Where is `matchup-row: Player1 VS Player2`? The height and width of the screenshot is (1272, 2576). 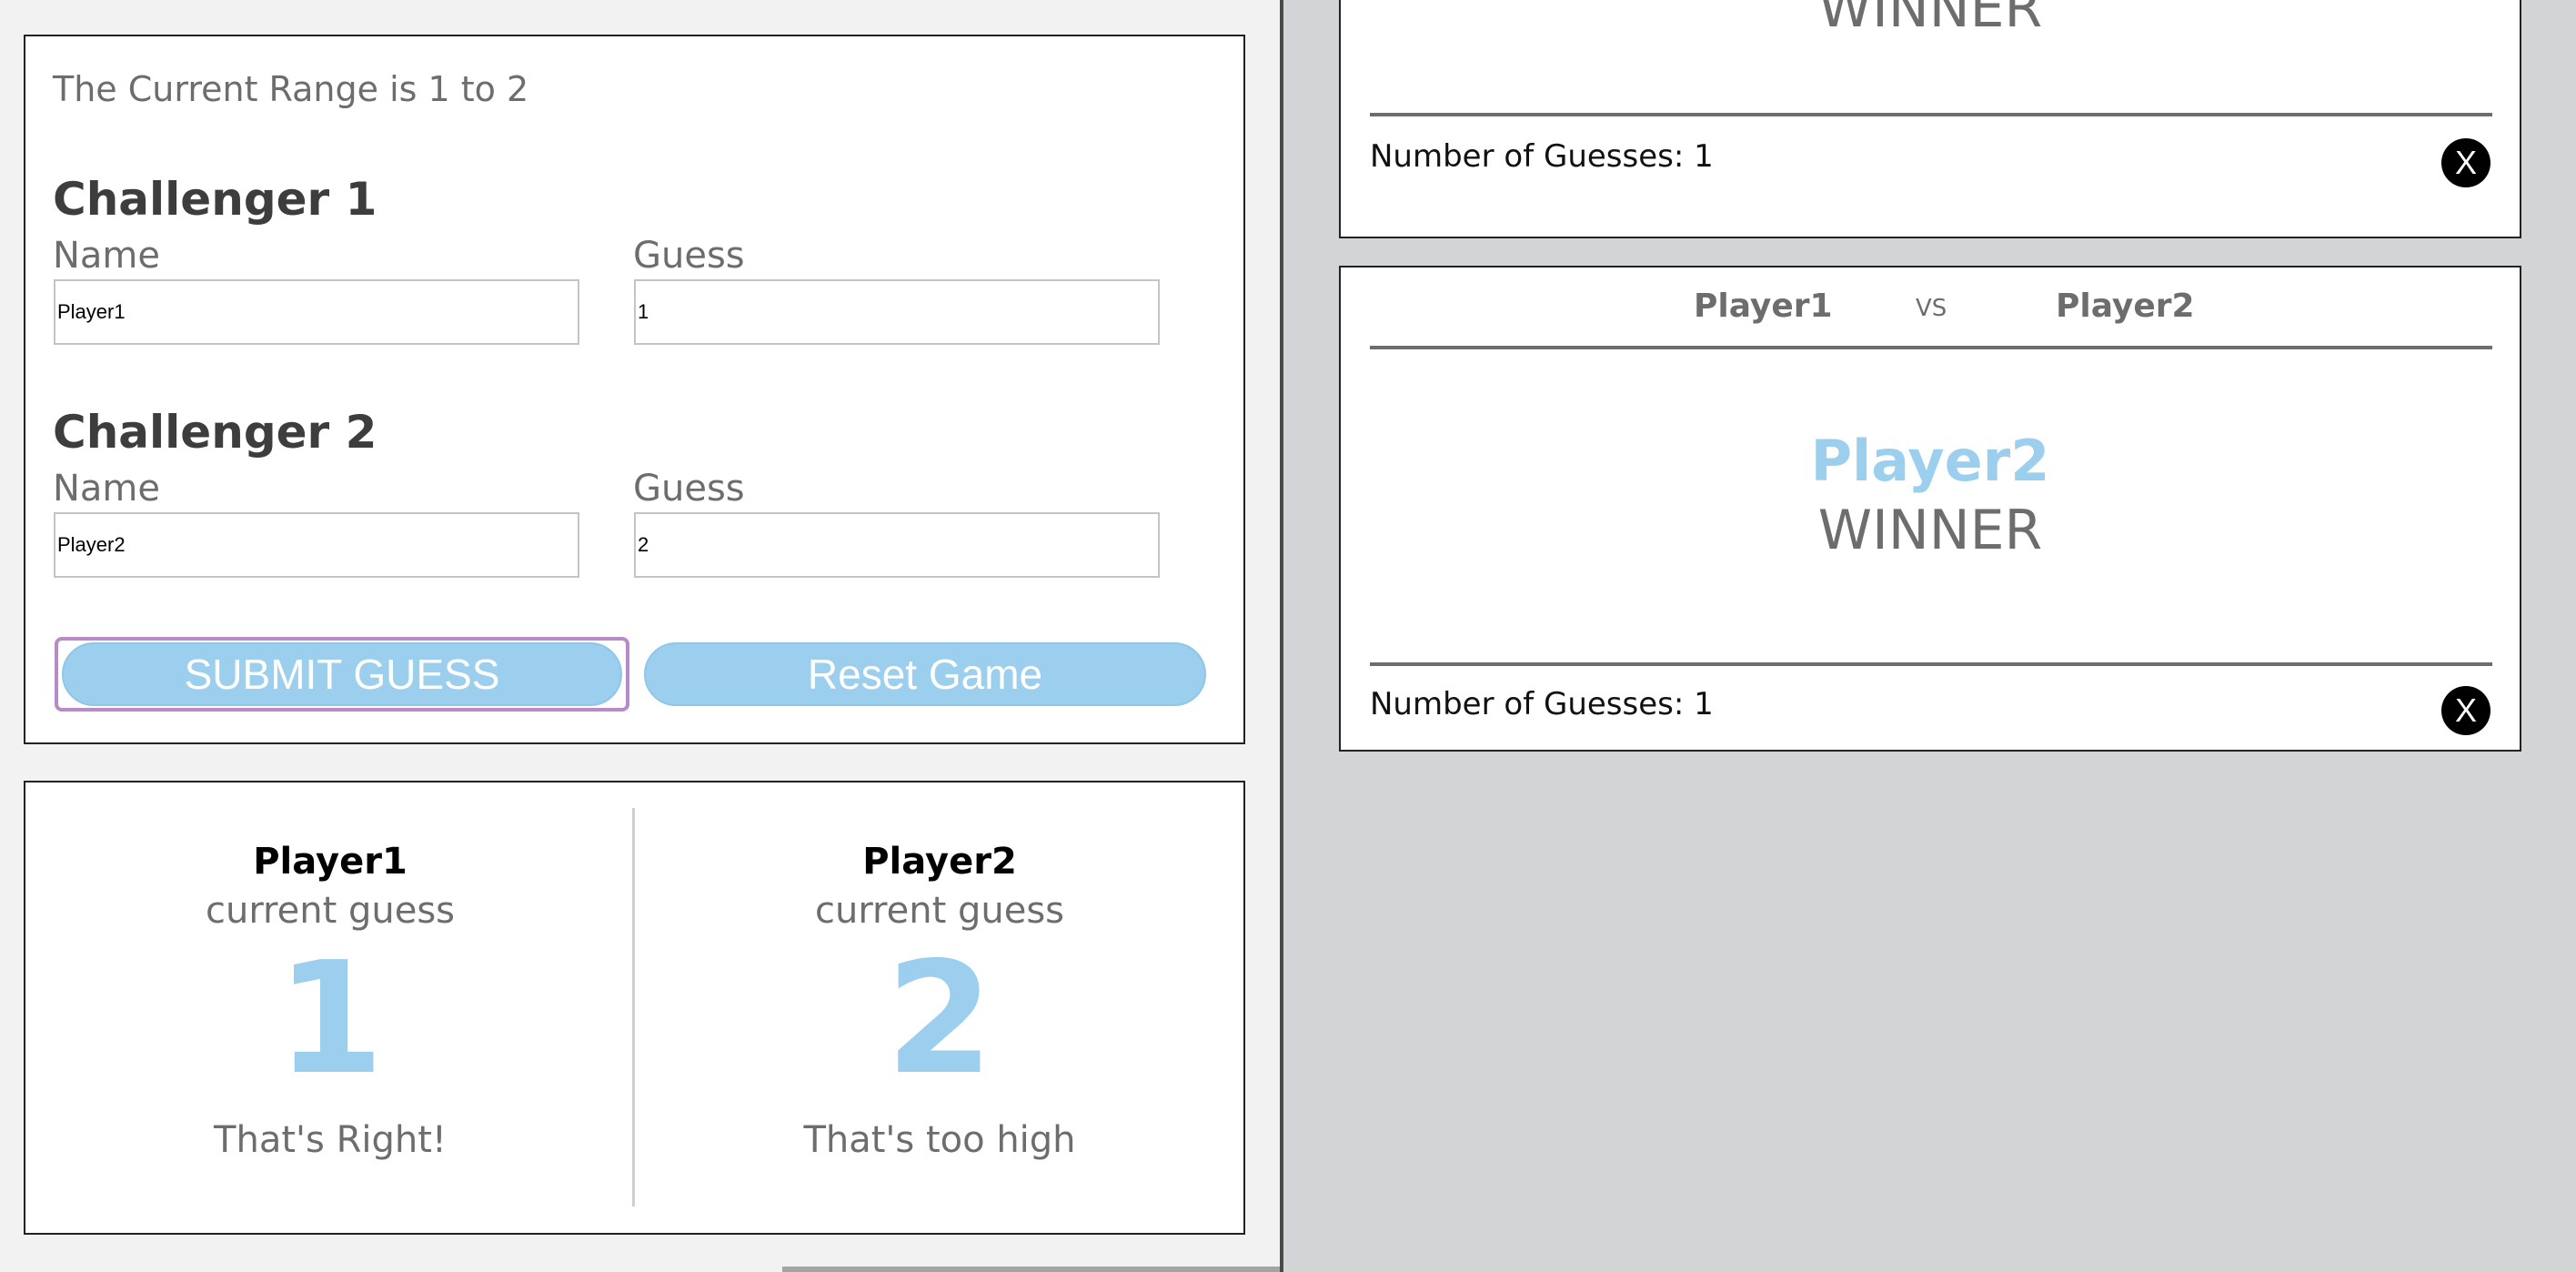
matchup-row: Player1 VS Player2 is located at coordinates (1930, 310).